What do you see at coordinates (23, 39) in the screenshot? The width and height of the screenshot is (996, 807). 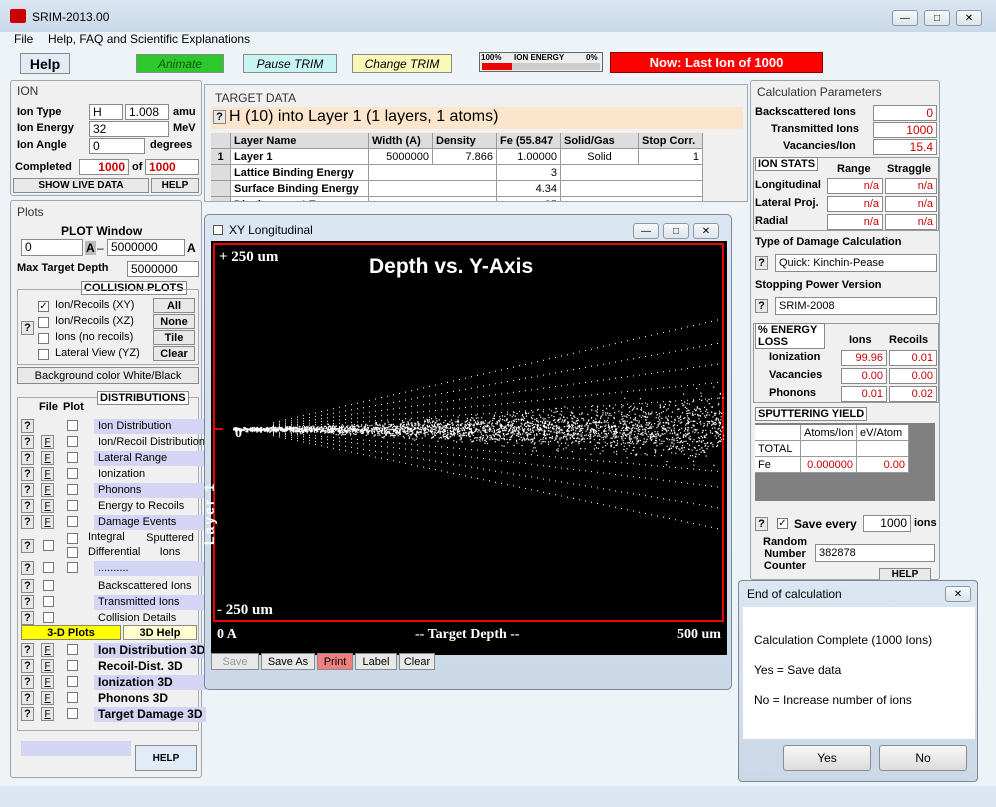 I see `menu-file: File` at bounding box center [23, 39].